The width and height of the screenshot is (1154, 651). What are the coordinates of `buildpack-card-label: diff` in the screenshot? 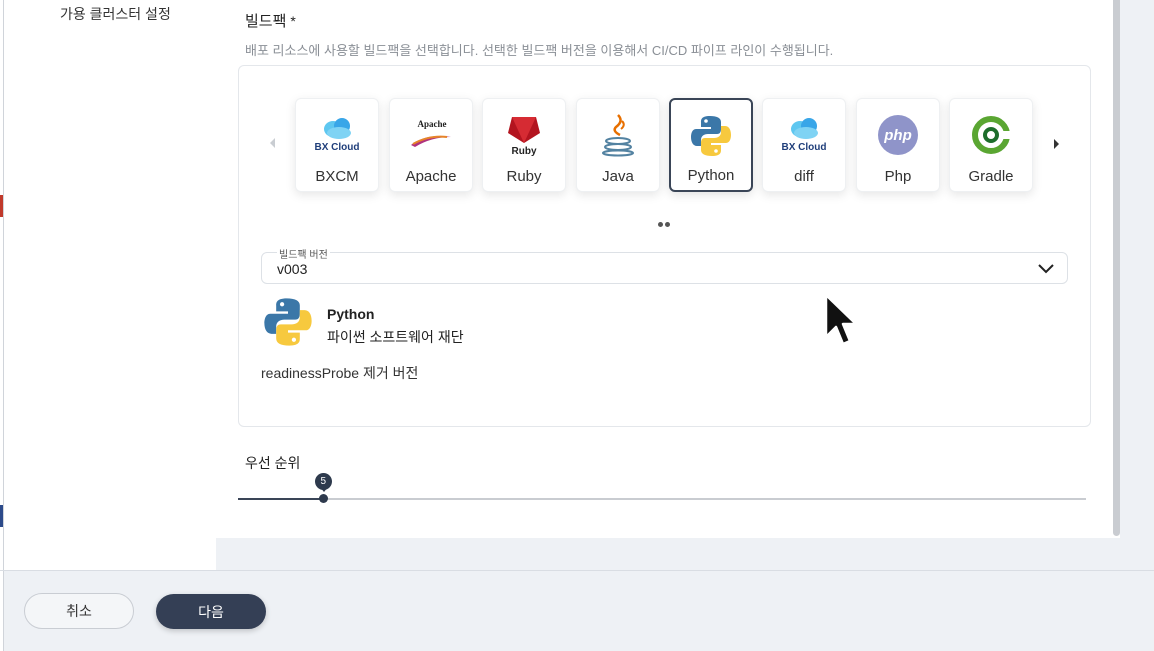 It's located at (804, 176).